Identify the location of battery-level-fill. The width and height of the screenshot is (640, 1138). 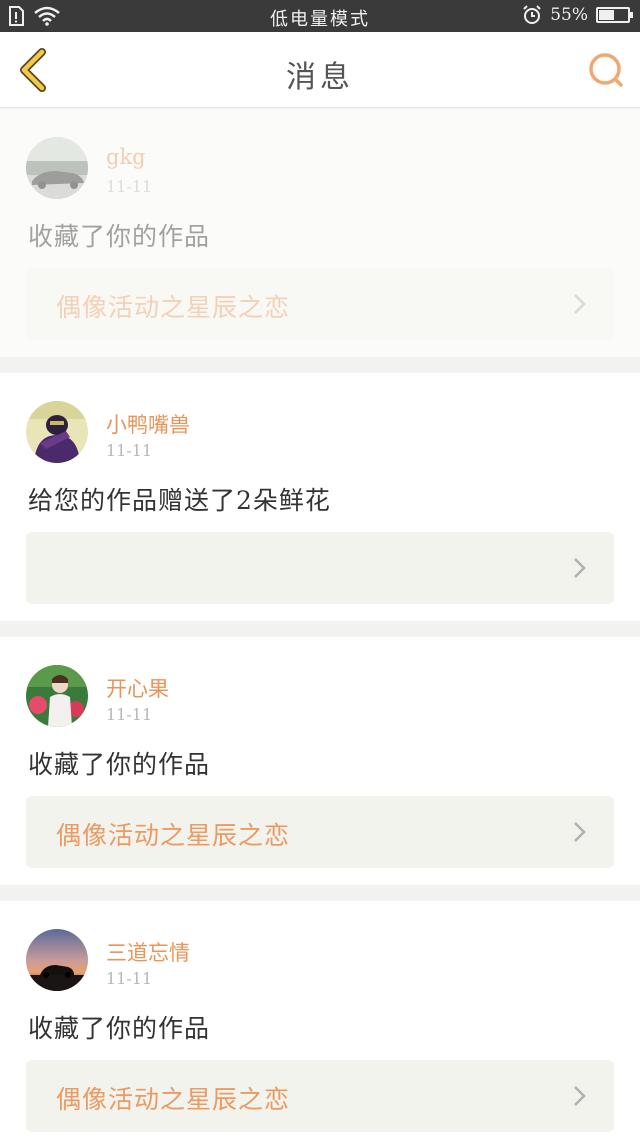
(607, 15).